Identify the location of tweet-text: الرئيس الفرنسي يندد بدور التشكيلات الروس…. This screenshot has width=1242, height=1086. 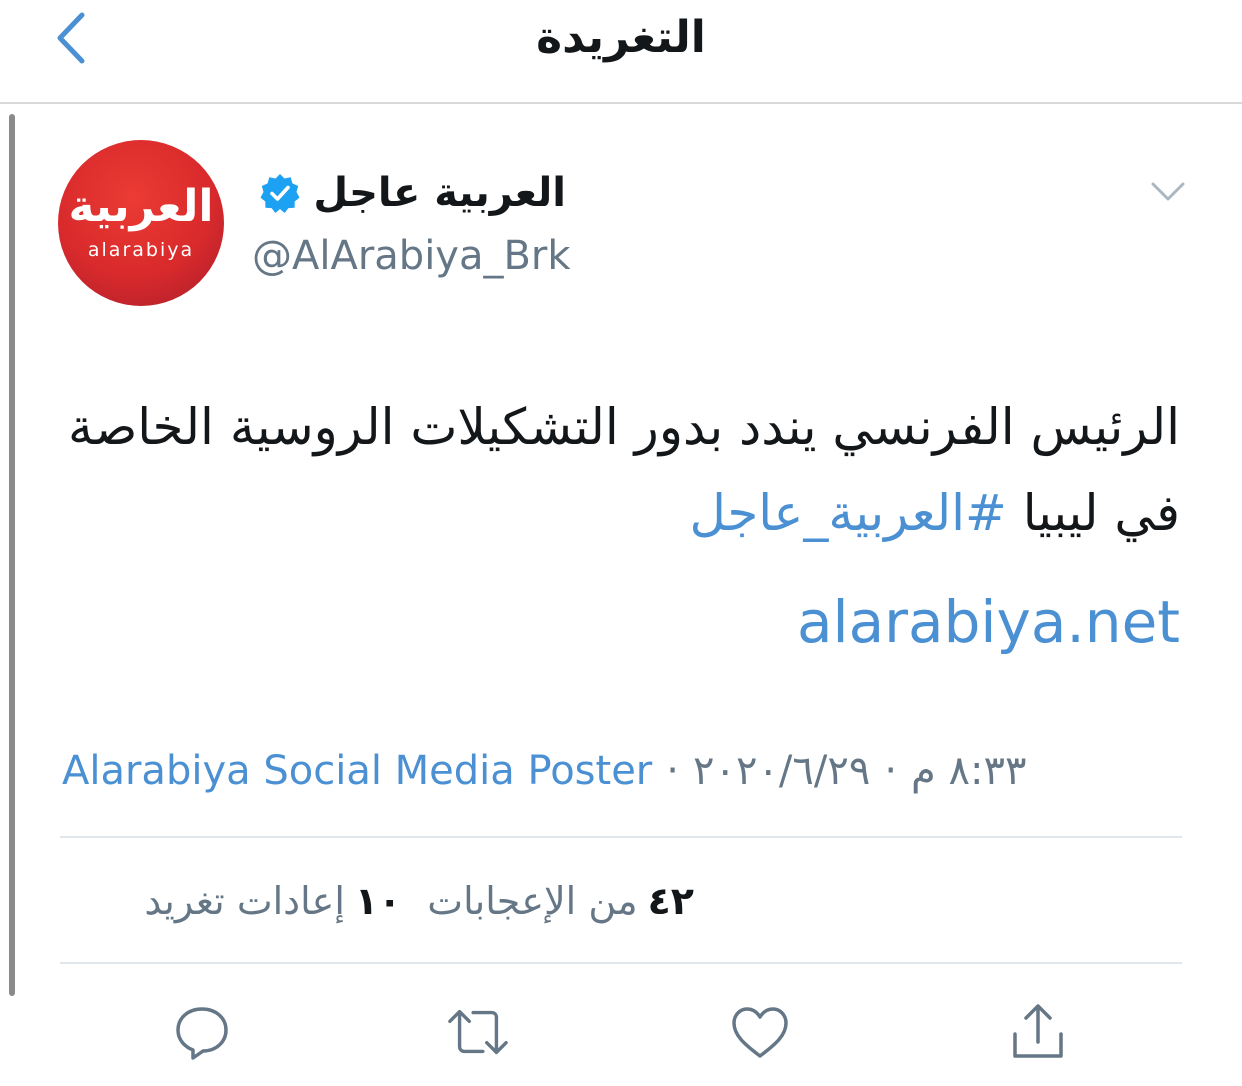
(620, 470).